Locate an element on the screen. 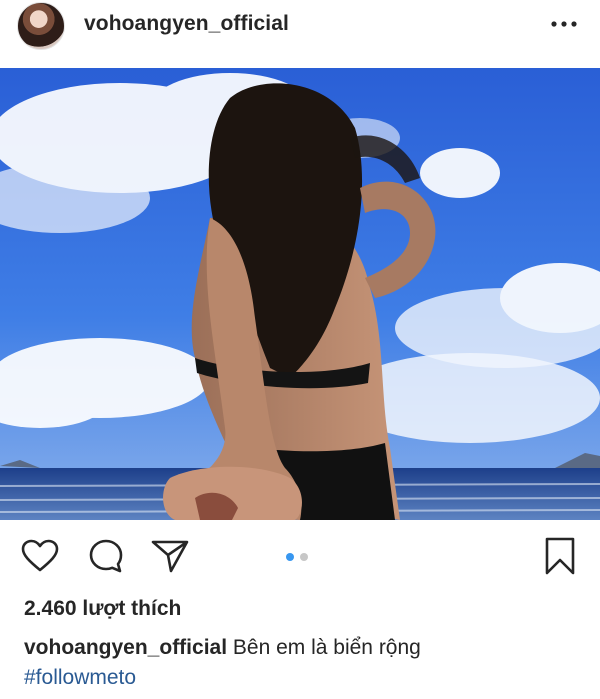 The width and height of the screenshot is (600, 699). more-options-button is located at coordinates (564, 24).